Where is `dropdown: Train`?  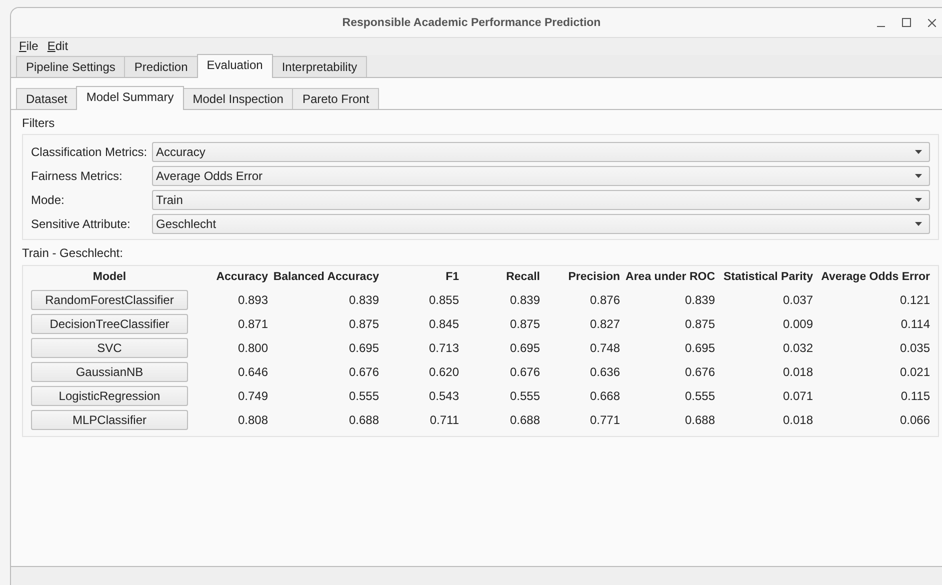
dropdown: Train is located at coordinates (541, 200).